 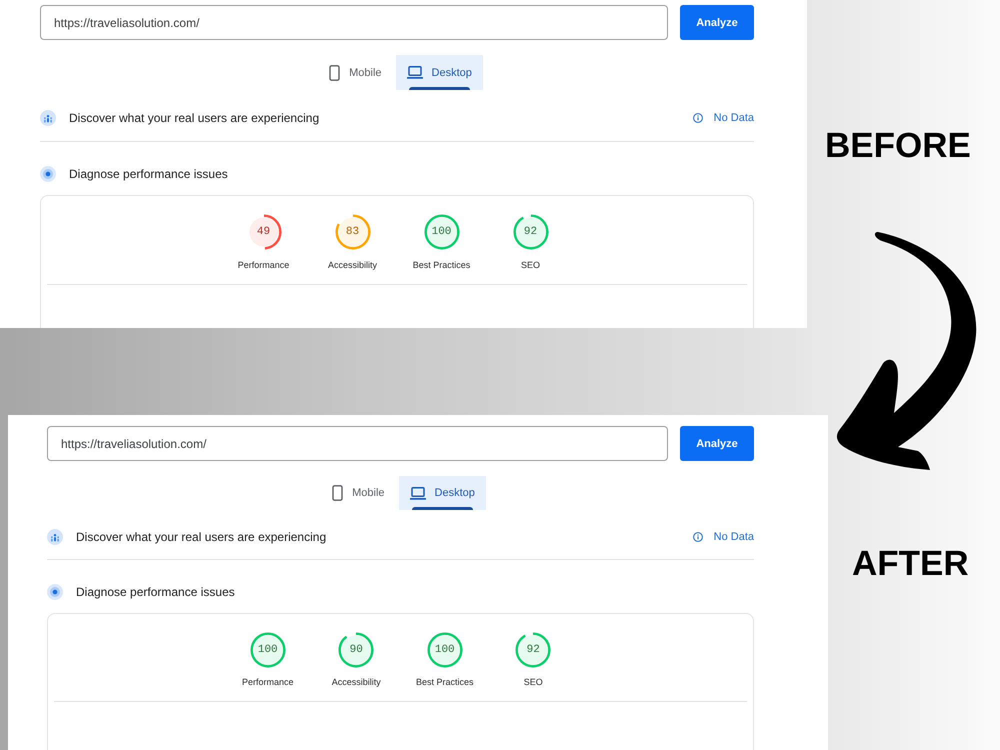 I want to click on comparison-label: AFTER, so click(x=910, y=563).